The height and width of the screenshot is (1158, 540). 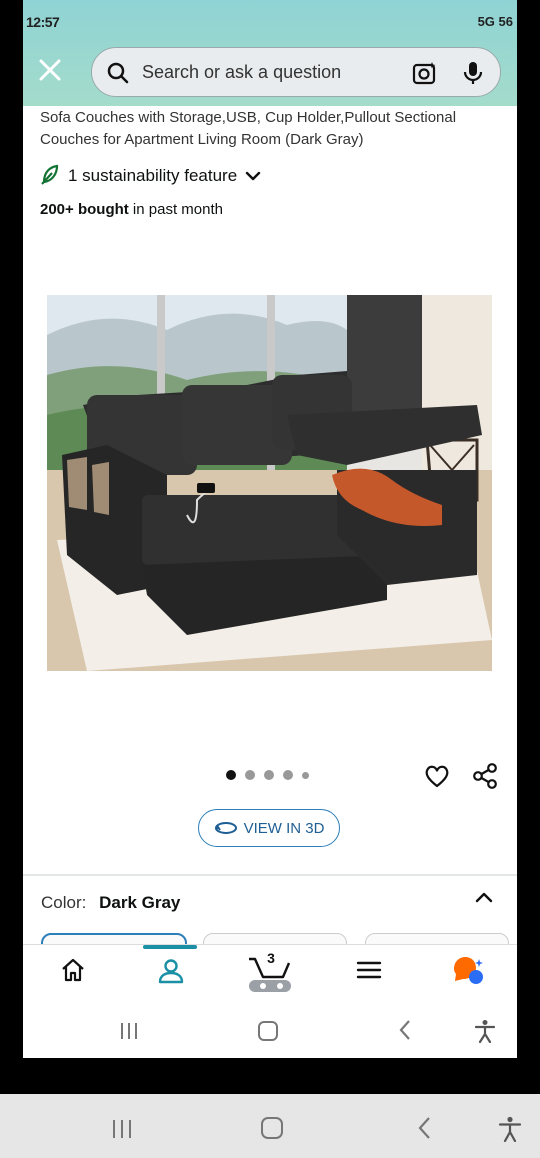 What do you see at coordinates (468, 972) in the screenshot?
I see `nav-rufus-icon` at bounding box center [468, 972].